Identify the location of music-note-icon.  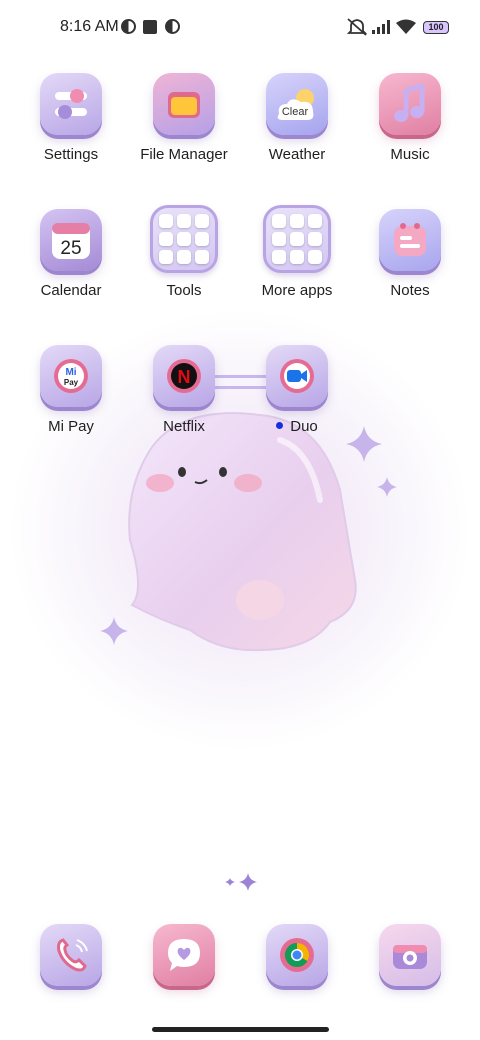
(410, 104).